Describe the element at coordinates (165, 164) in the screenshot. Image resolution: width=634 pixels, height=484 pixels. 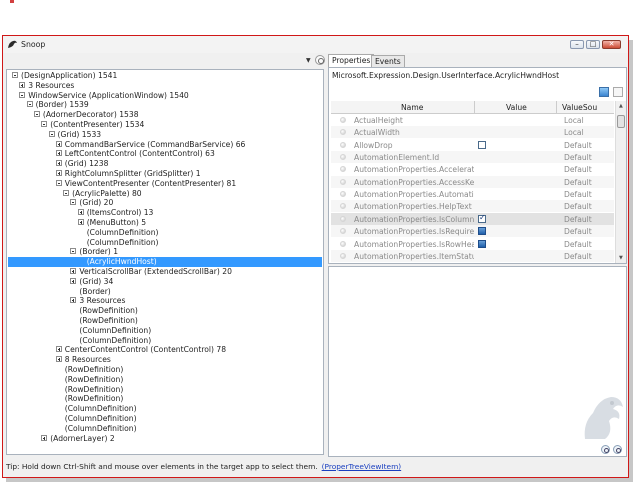
I see `tree-item: (Grid) 1238` at that location.